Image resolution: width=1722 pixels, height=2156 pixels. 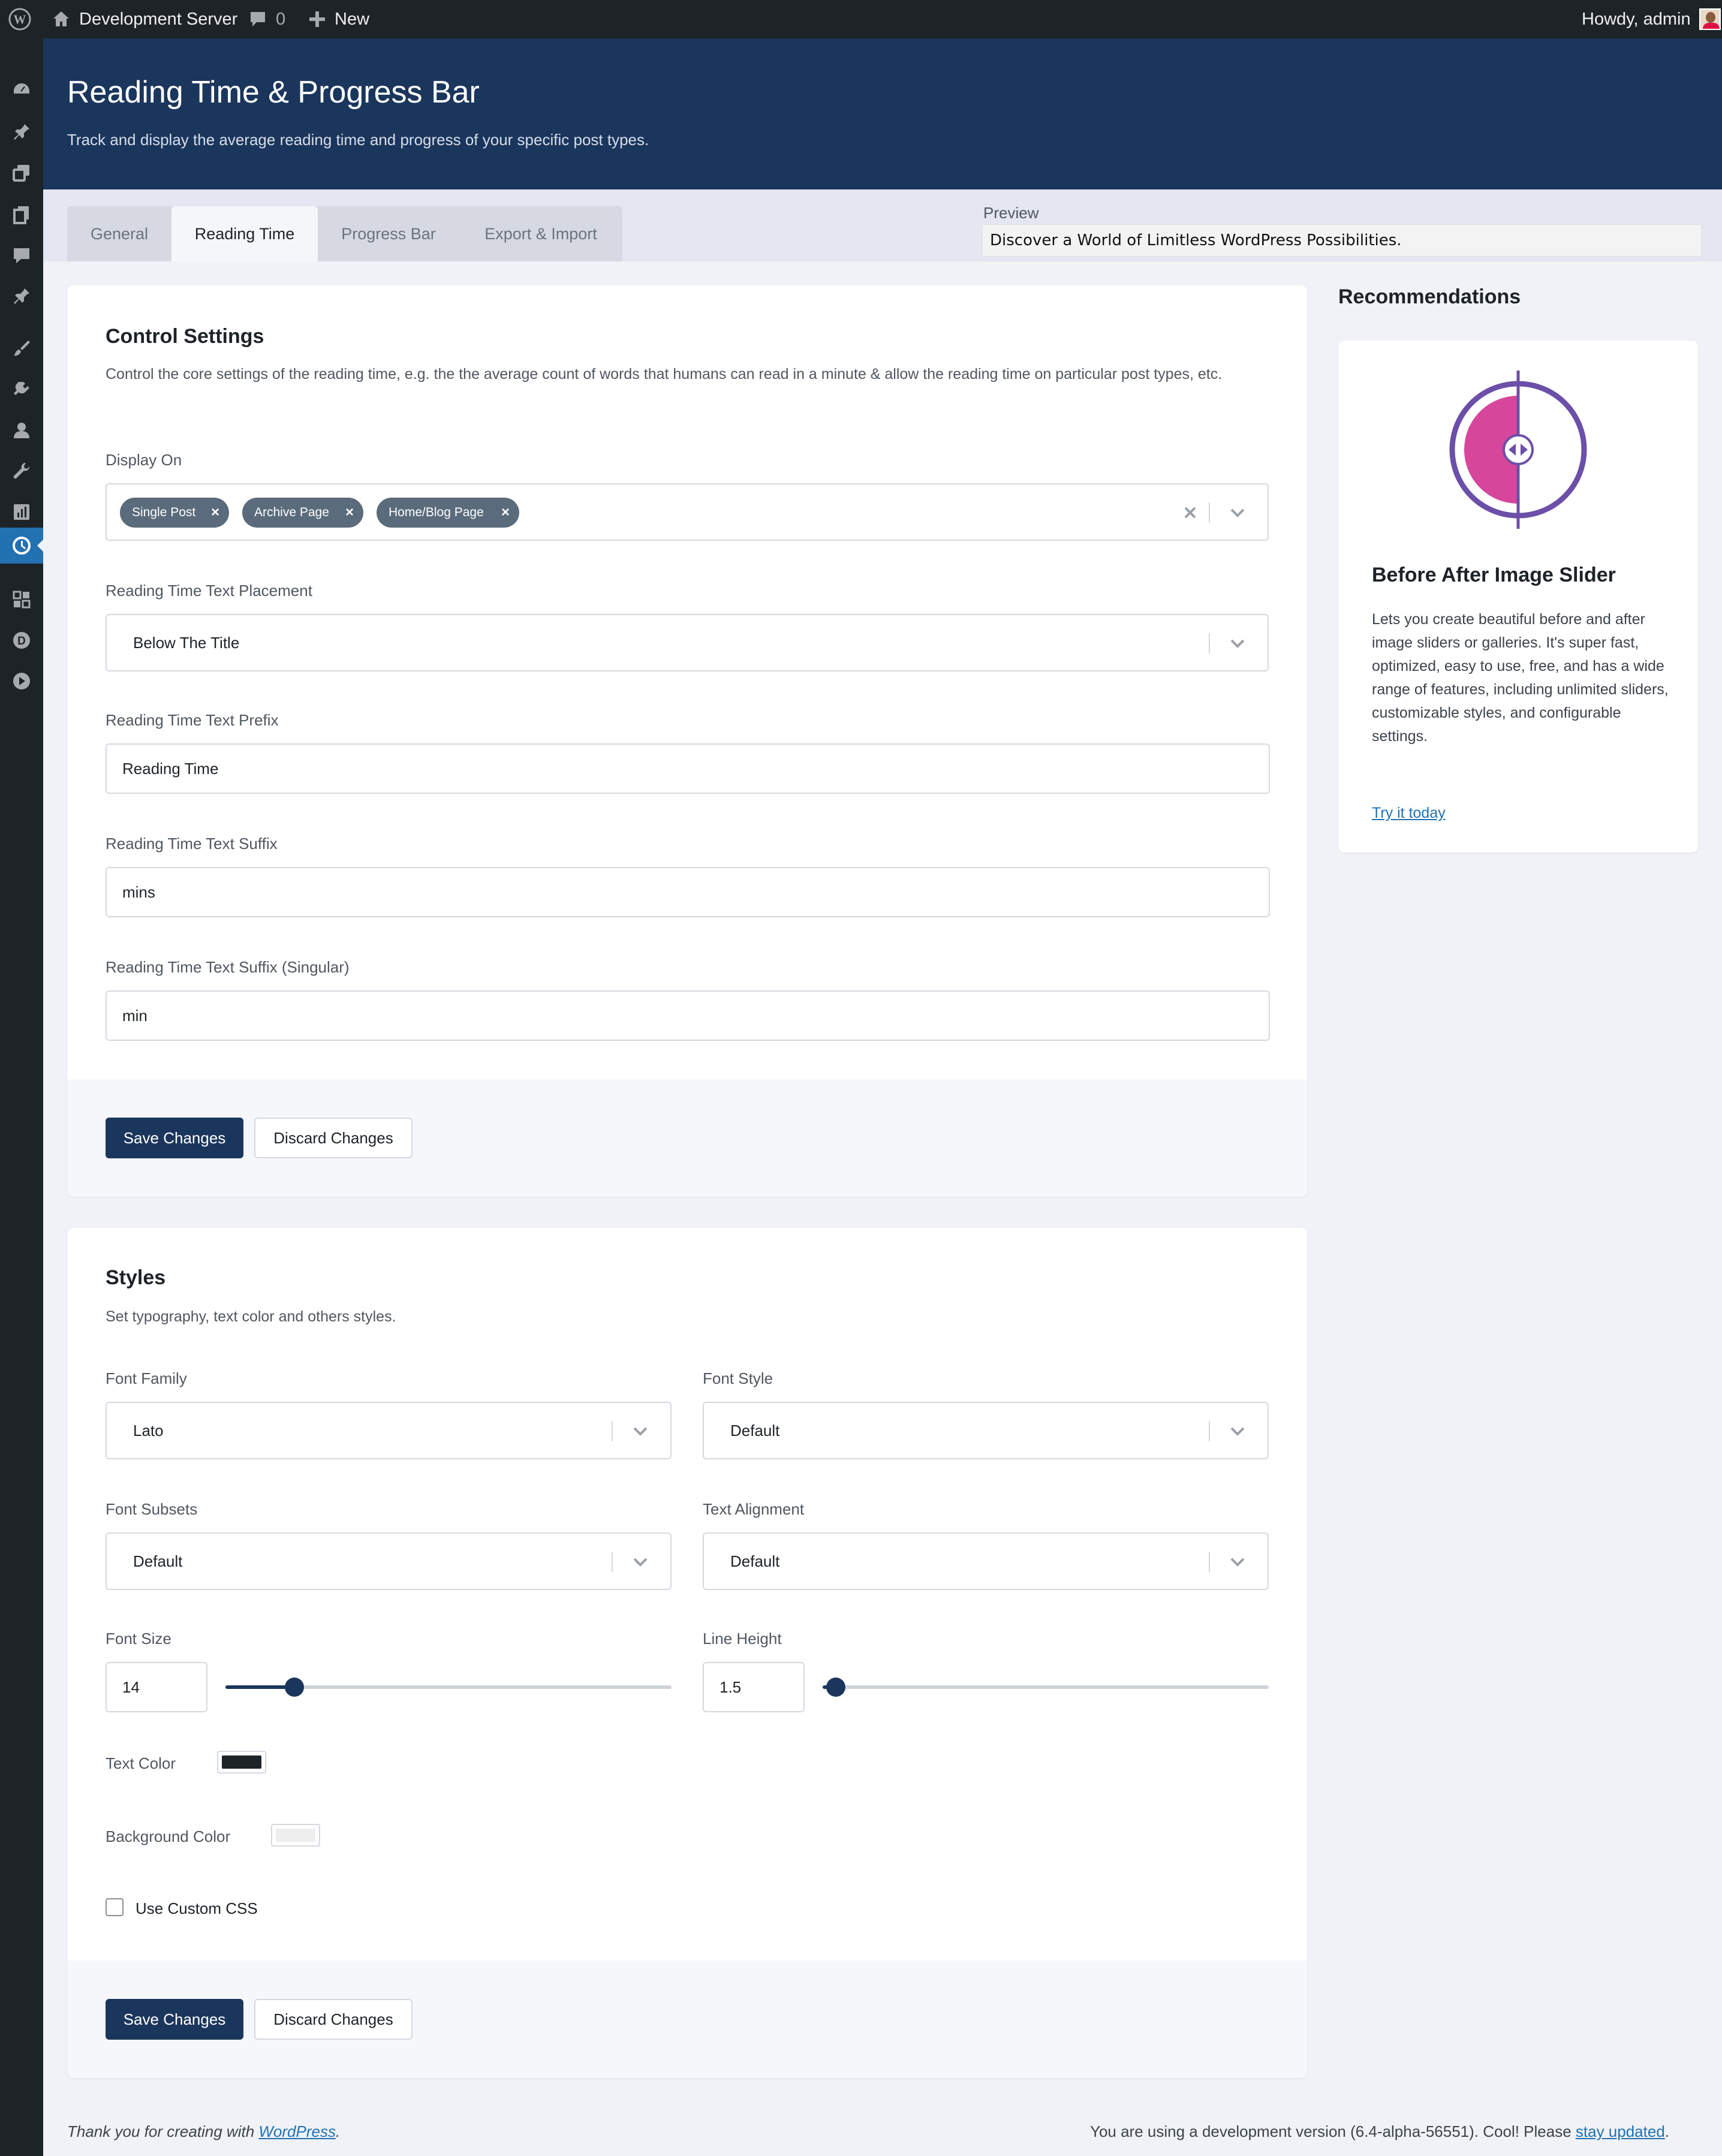 What do you see at coordinates (754, 1509) in the screenshot?
I see `text-alignment-label: Text Alignment` at bounding box center [754, 1509].